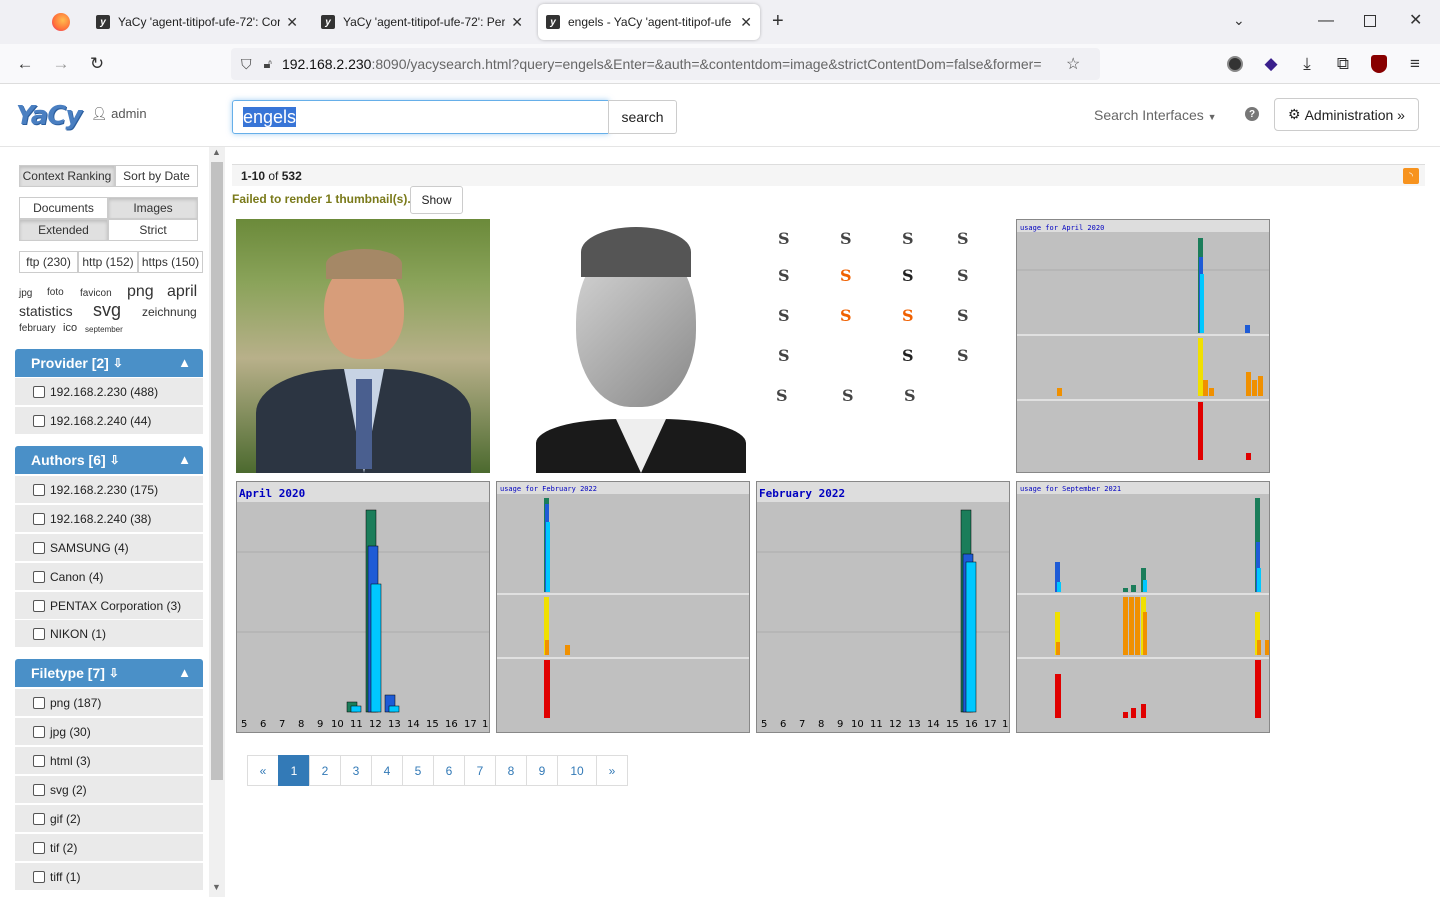 The image size is (1440, 897). What do you see at coordinates (55, 292) in the screenshot?
I see `tag-link: foto` at bounding box center [55, 292].